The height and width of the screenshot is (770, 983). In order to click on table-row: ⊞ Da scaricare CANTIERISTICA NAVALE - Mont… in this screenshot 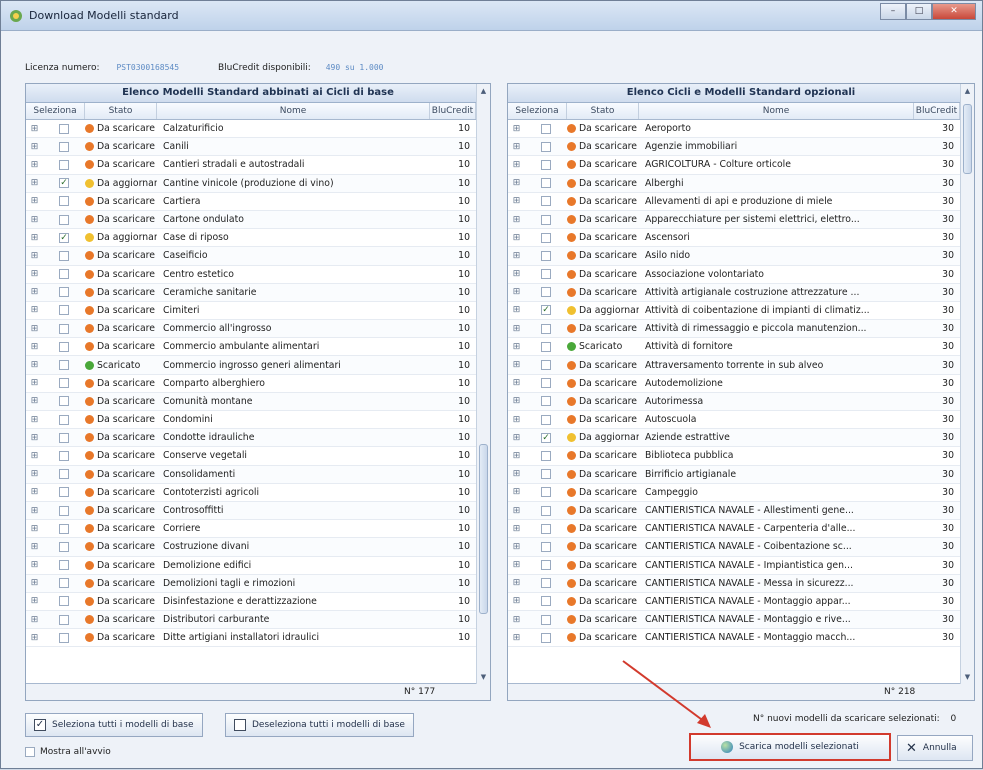, I will do `click(734, 602)`.